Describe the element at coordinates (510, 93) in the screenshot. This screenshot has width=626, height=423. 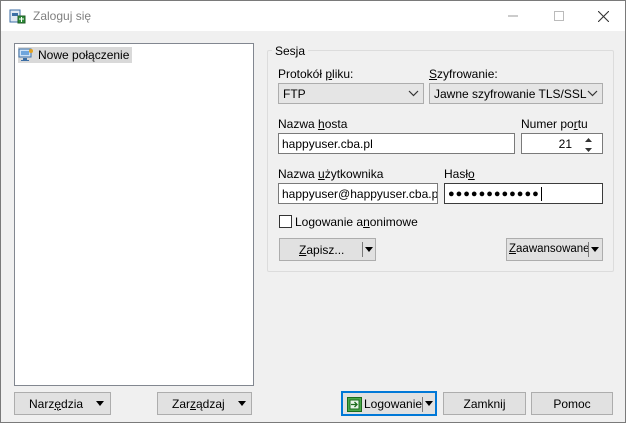
I see `encryption-value: Jawne szyfrowanie TLS/SSL` at that location.